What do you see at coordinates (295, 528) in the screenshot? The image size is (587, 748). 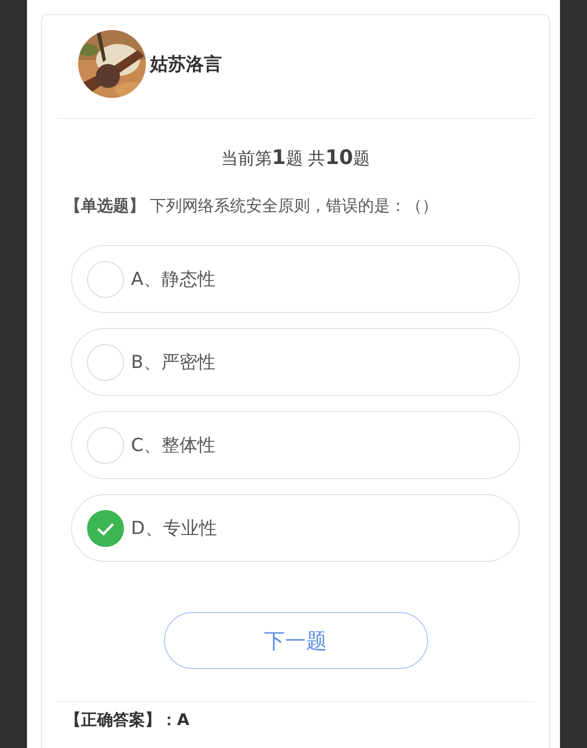 I see `answer-option: D、专业性` at bounding box center [295, 528].